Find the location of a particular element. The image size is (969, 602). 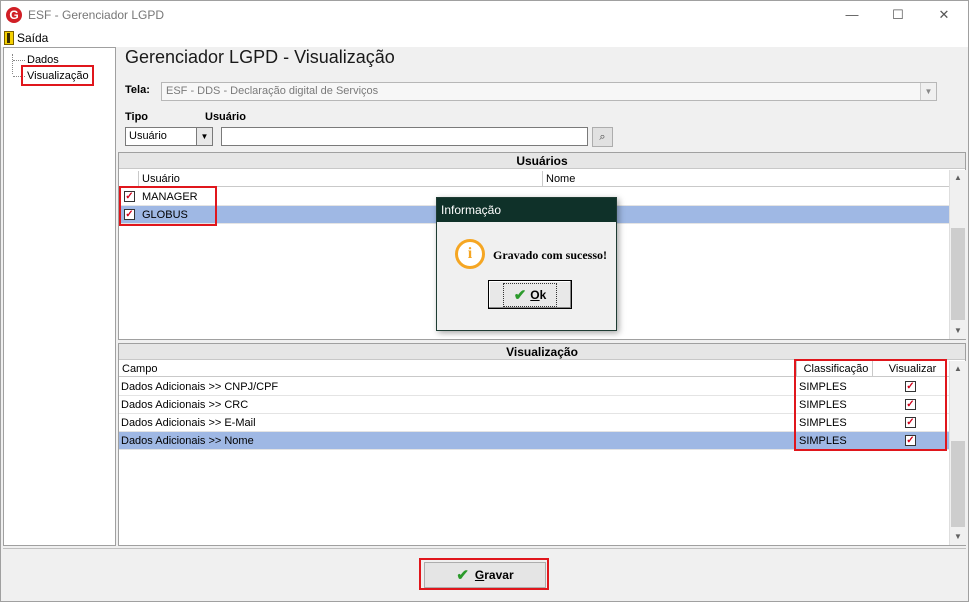

tela-label: Tela: is located at coordinates (137, 90).